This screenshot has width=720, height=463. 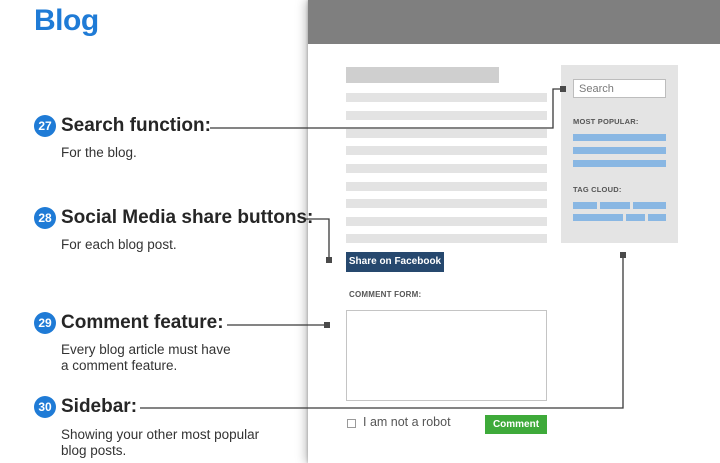 What do you see at coordinates (446, 355) in the screenshot?
I see `comment-textarea` at bounding box center [446, 355].